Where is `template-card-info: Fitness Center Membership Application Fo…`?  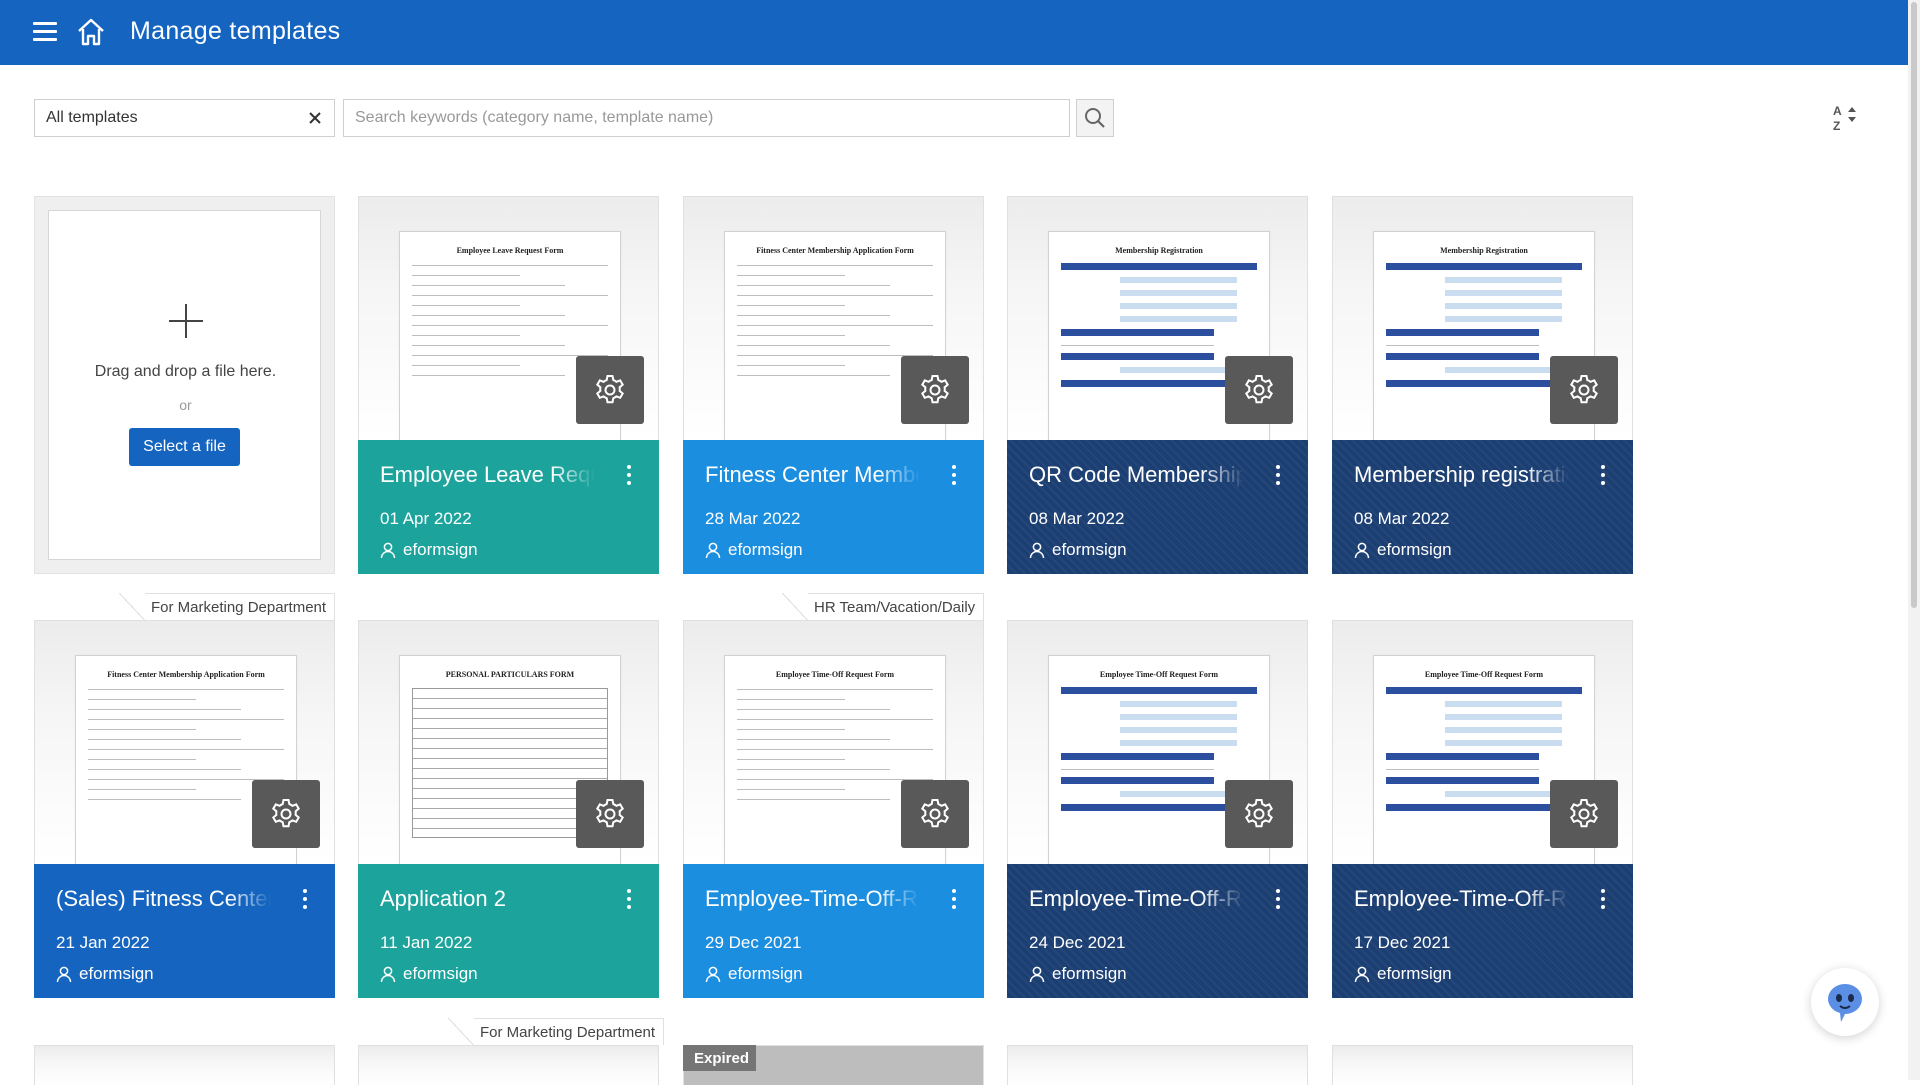
template-card-info: Fitness Center Membership Application Fo… is located at coordinates (833, 507).